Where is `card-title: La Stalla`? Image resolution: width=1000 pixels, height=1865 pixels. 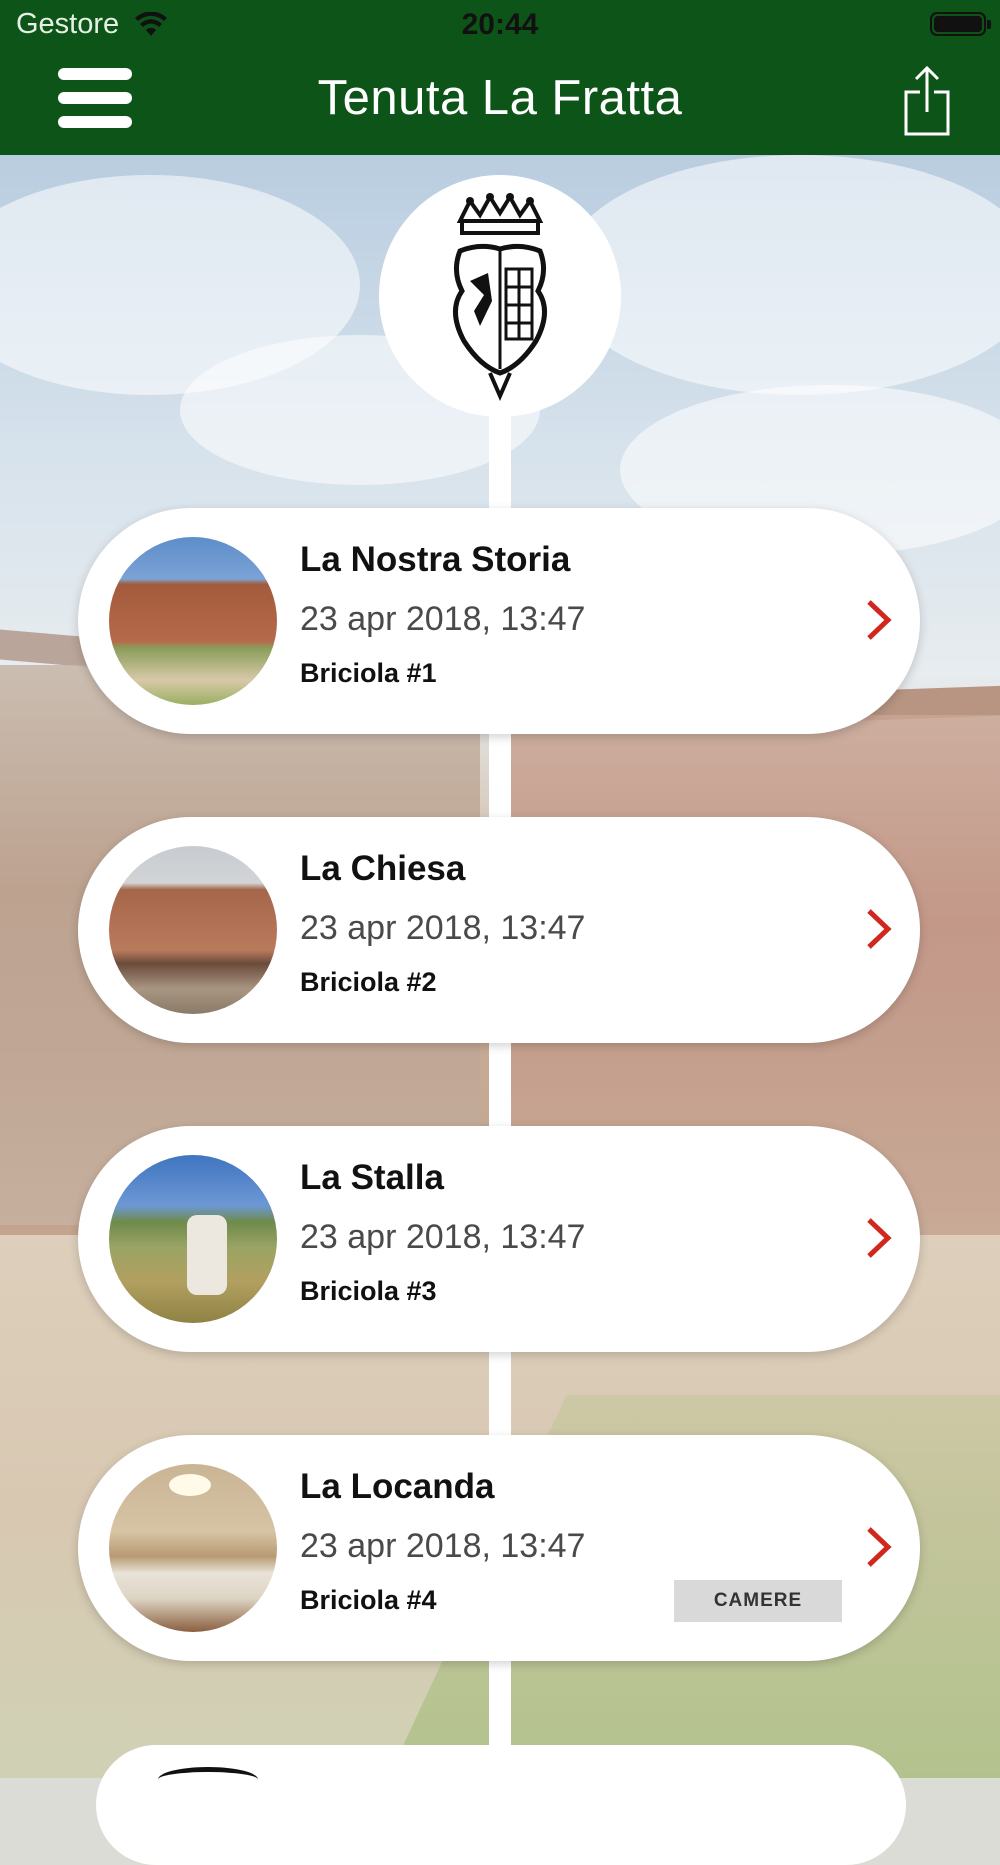
card-title: La Stalla is located at coordinates (372, 1177).